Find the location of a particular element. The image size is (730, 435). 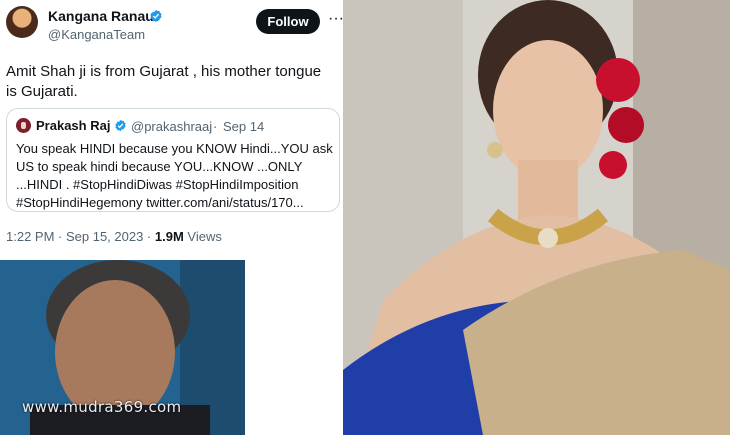

follow-button: Follow is located at coordinates (288, 21).